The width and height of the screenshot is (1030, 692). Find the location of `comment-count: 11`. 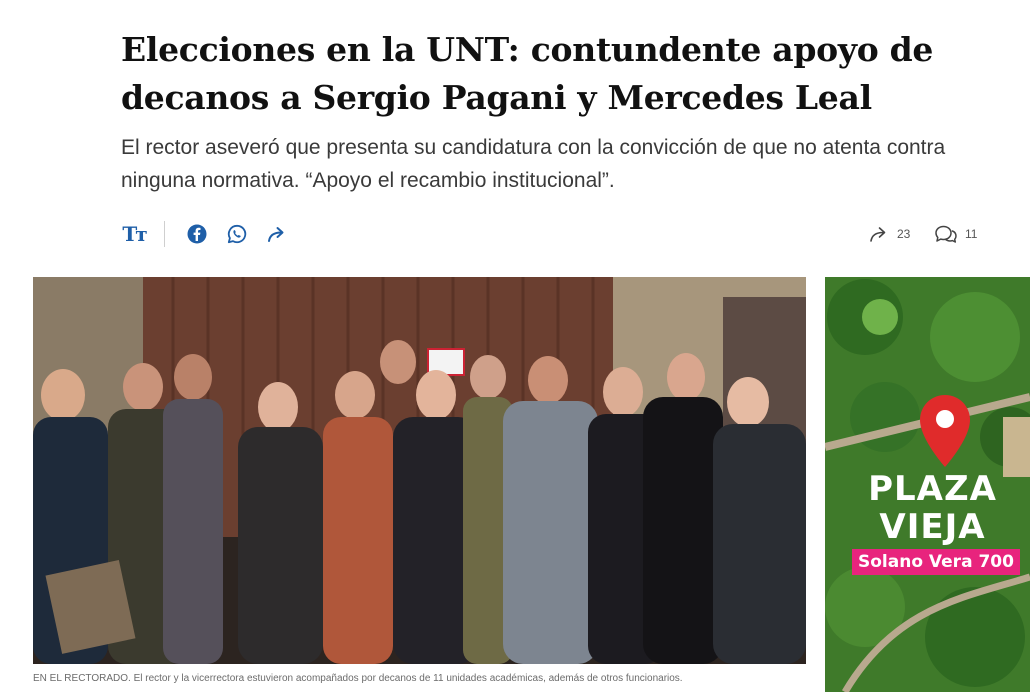

comment-count: 11 is located at coordinates (955, 234).